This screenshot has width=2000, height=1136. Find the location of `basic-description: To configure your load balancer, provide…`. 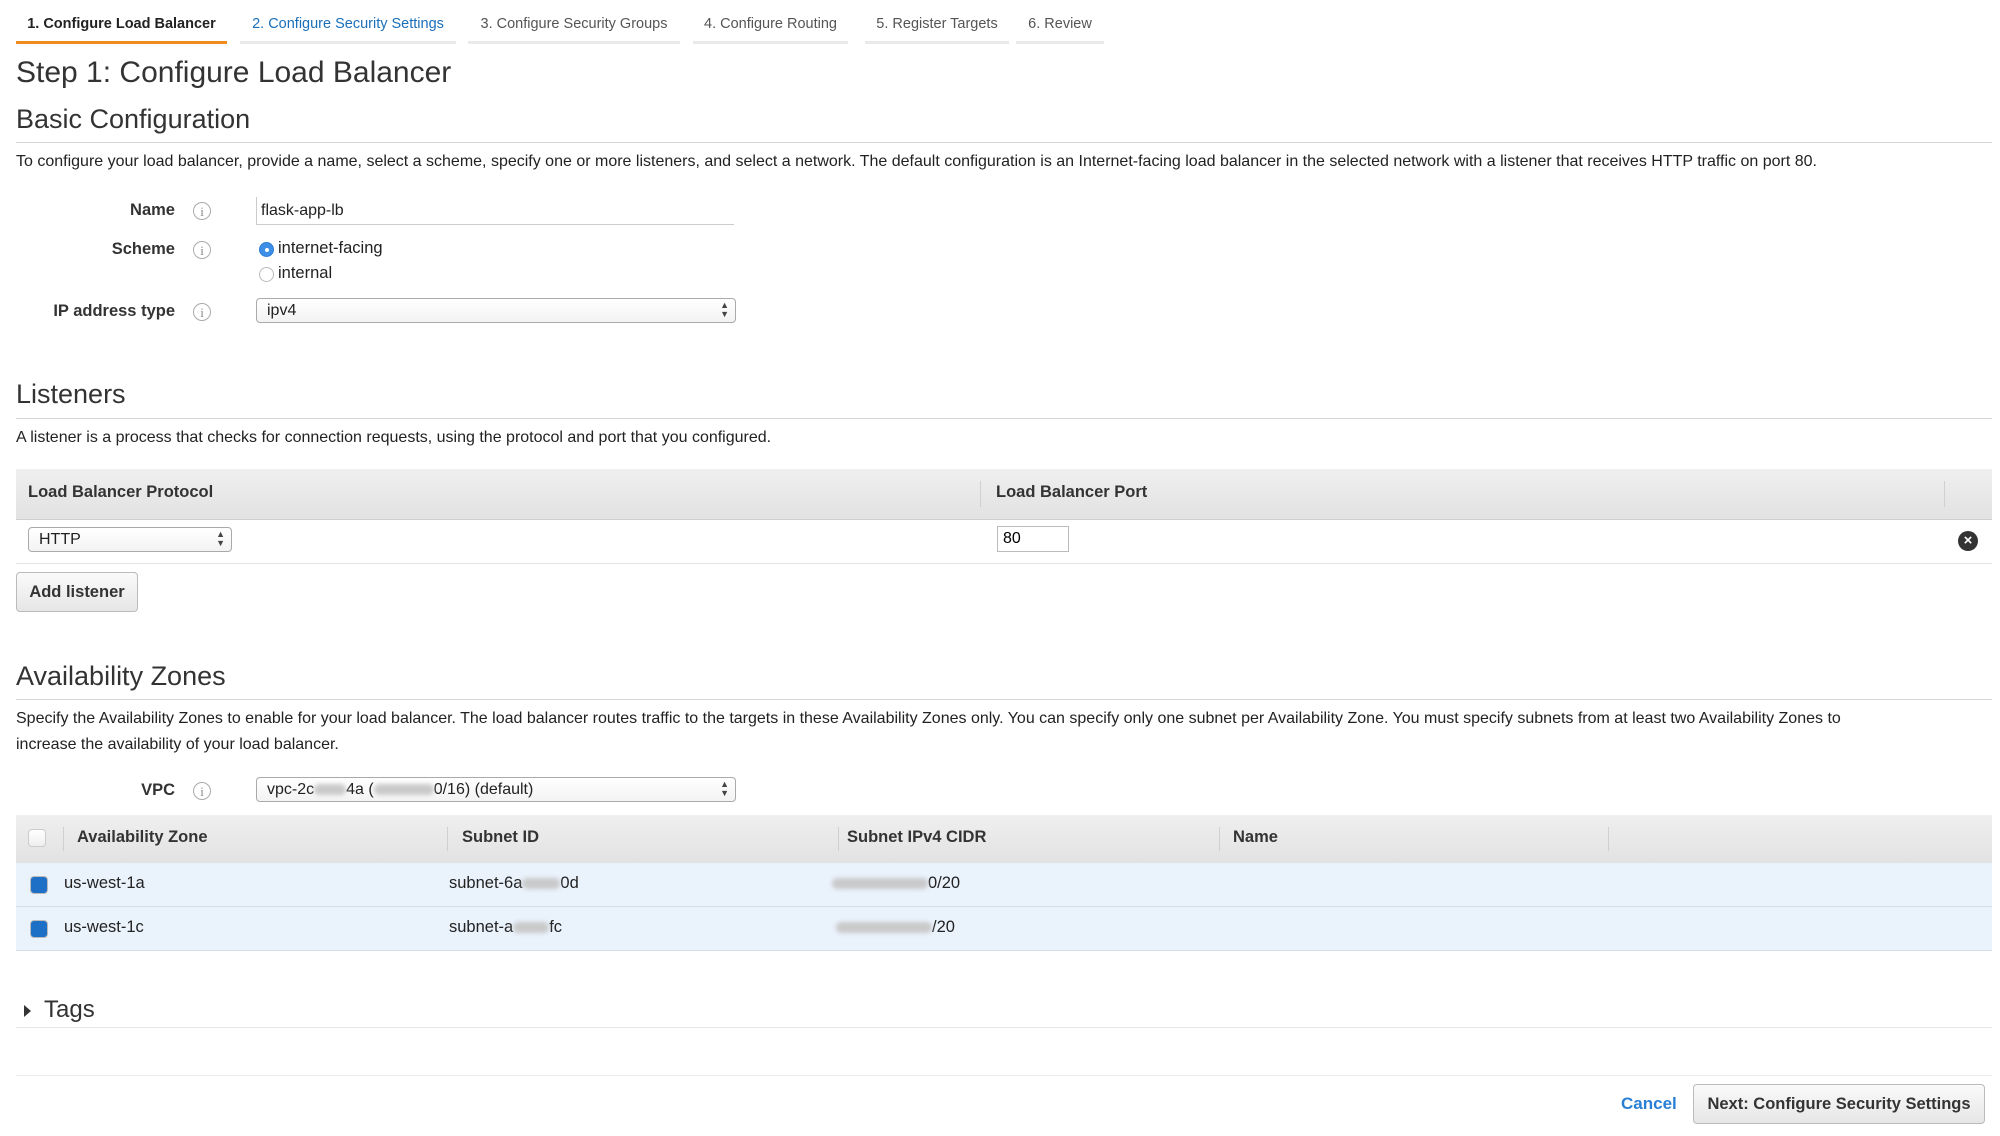

basic-description: To configure your load balancer, provide… is located at coordinates (916, 161).